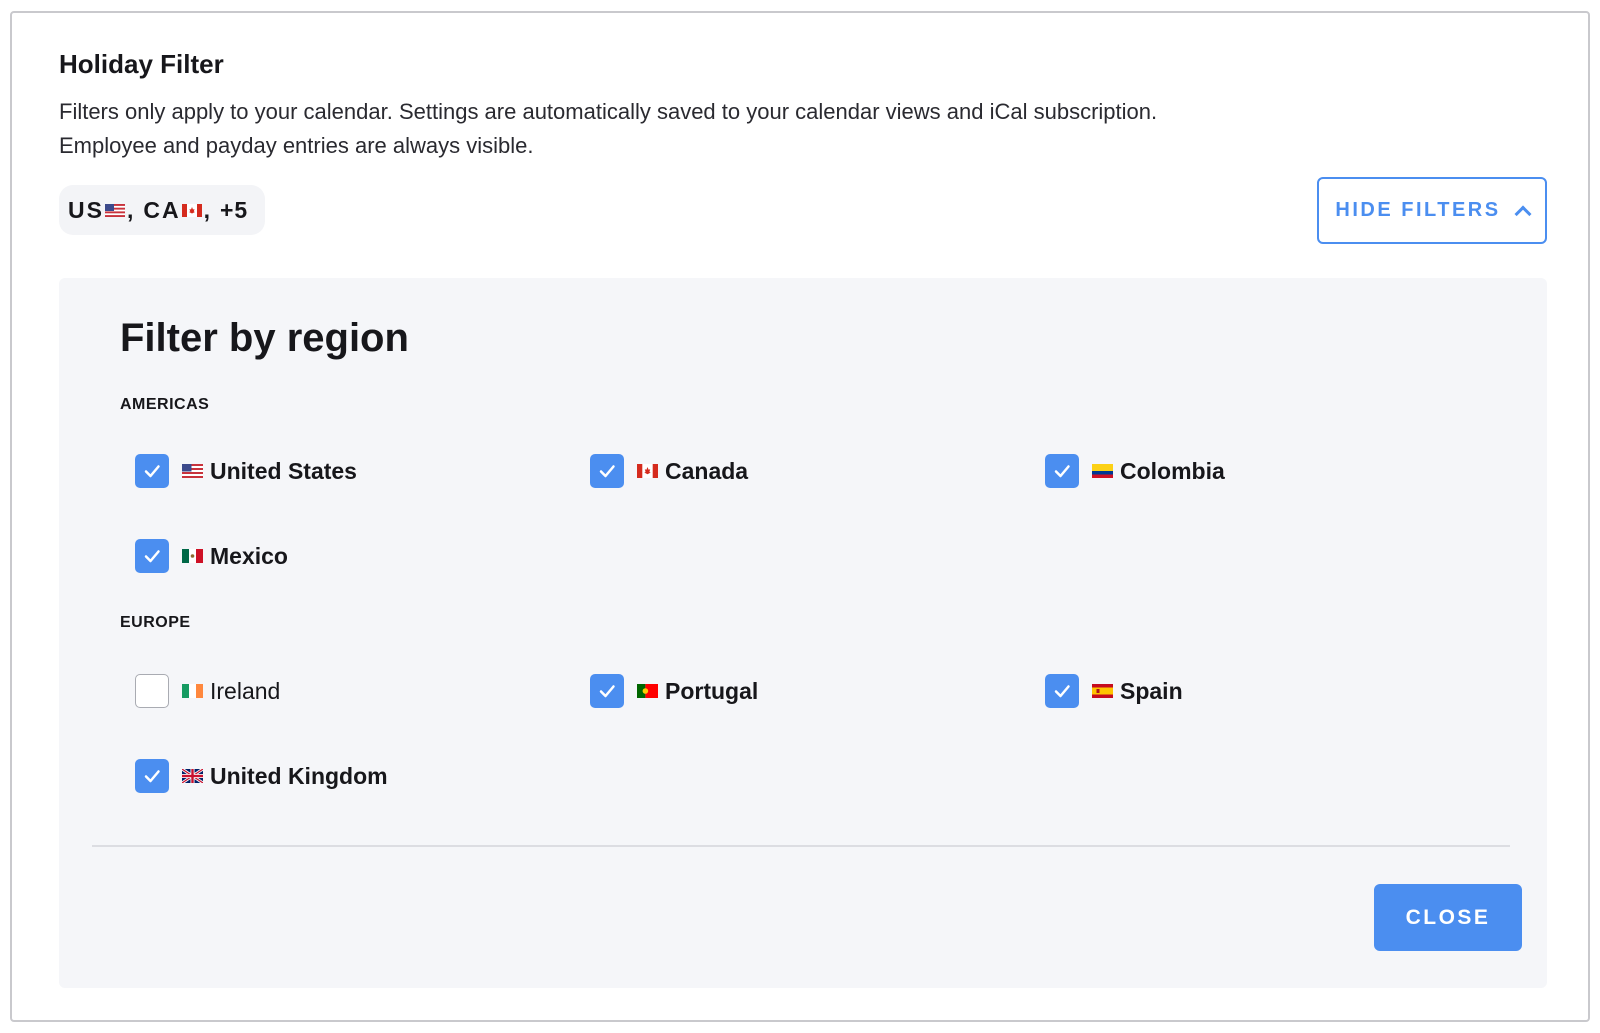  Describe the element at coordinates (155, 622) in the screenshot. I see `group-label-europe: EUROPE` at that location.